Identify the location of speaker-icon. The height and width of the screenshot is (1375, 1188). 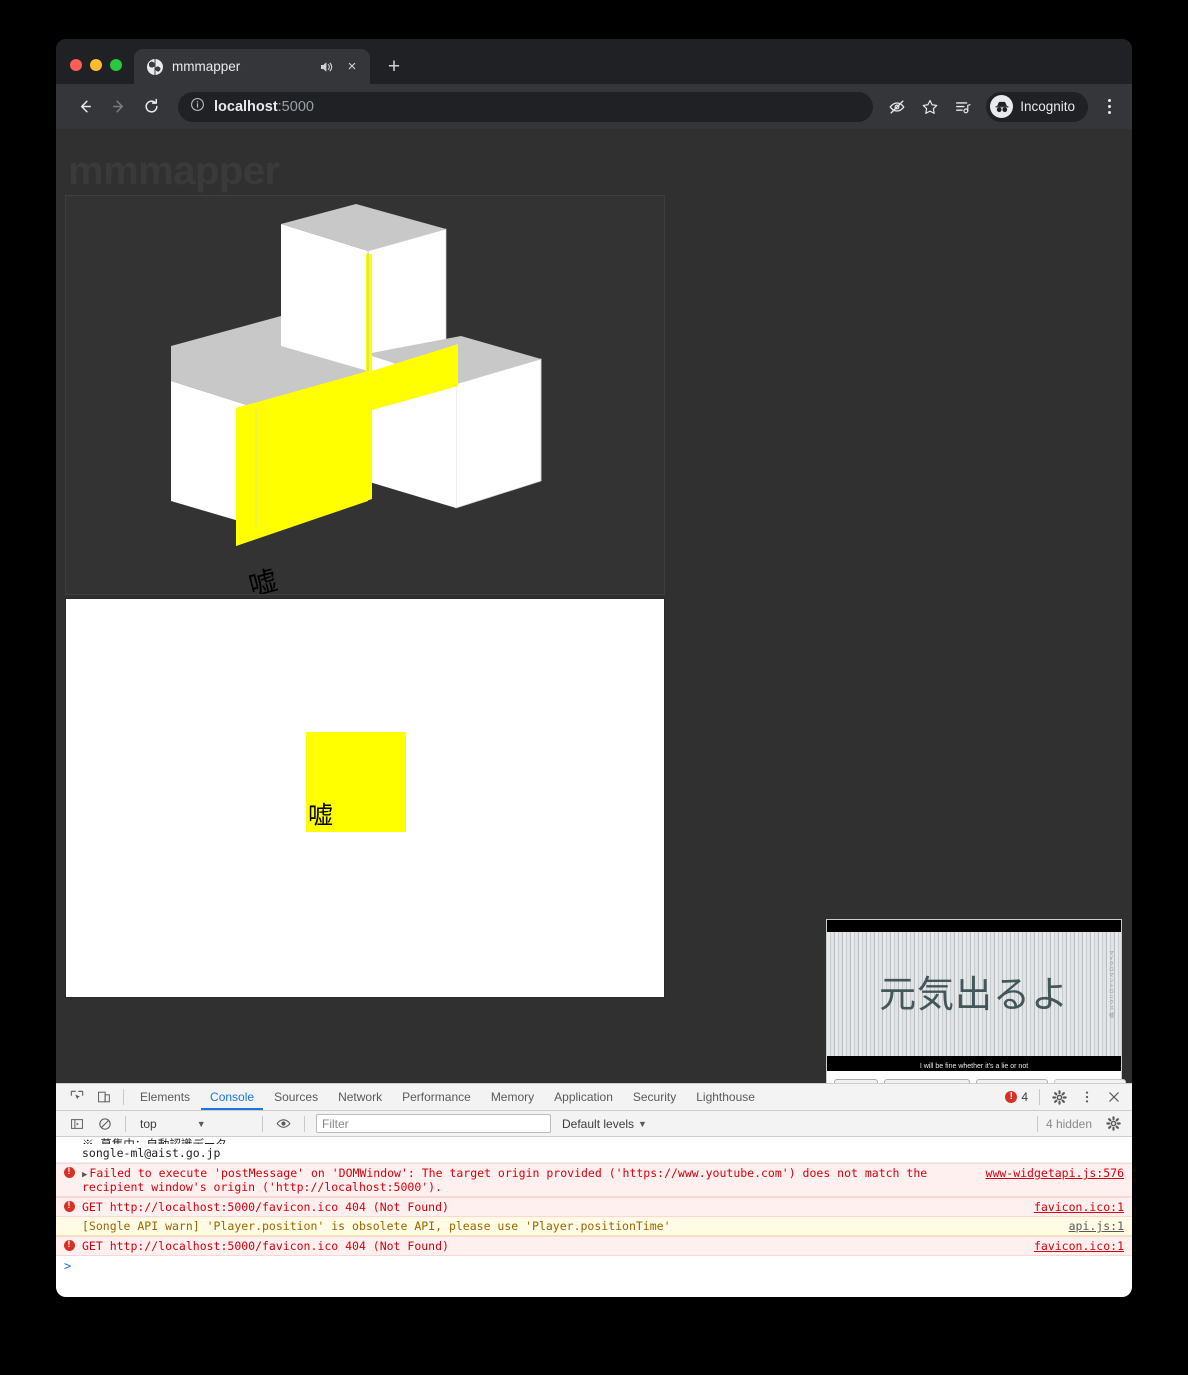
(326, 67).